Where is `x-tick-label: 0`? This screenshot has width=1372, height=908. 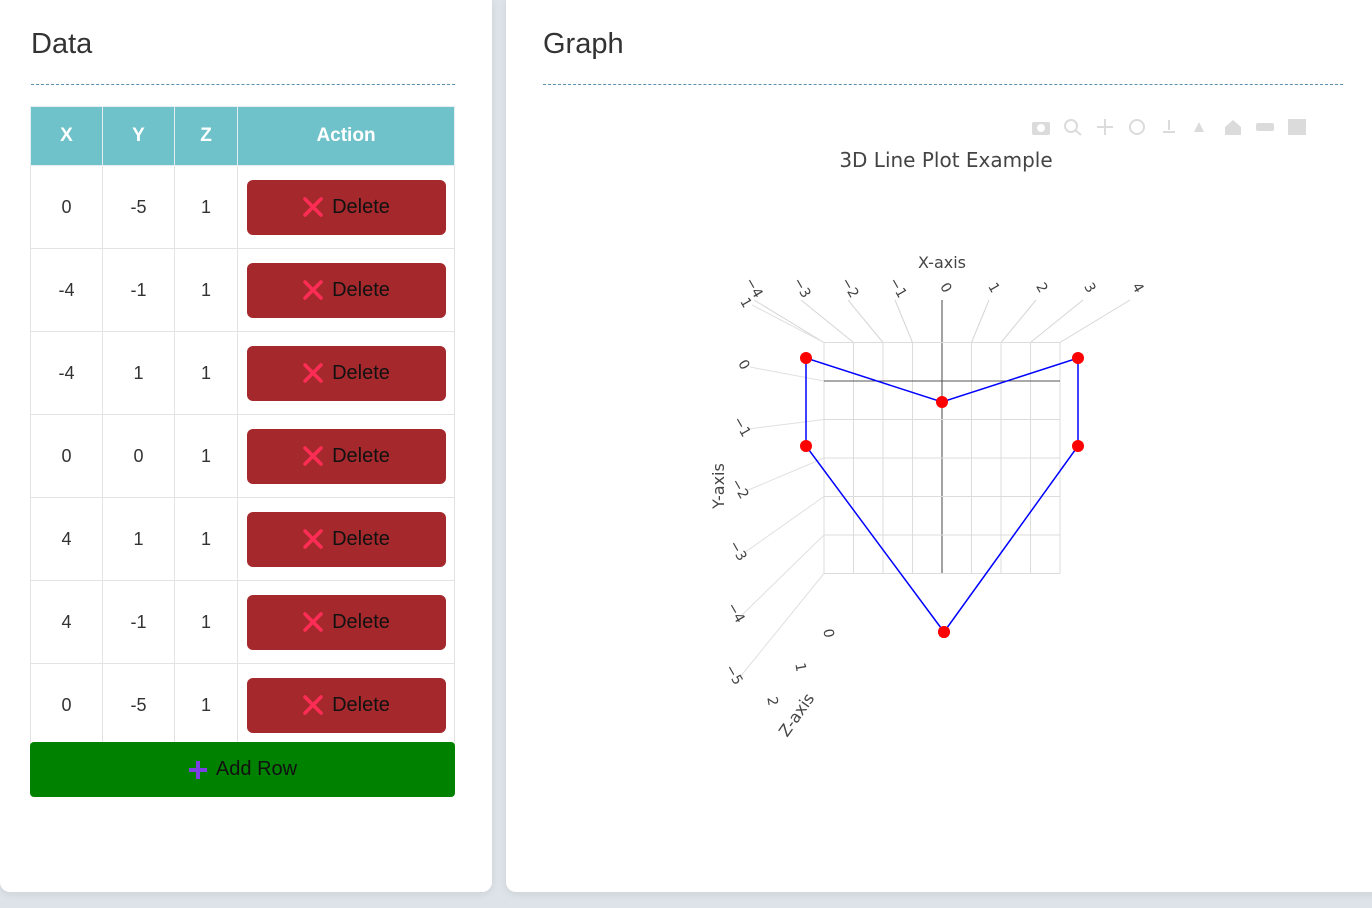
x-tick-label: 0 is located at coordinates (945, 288).